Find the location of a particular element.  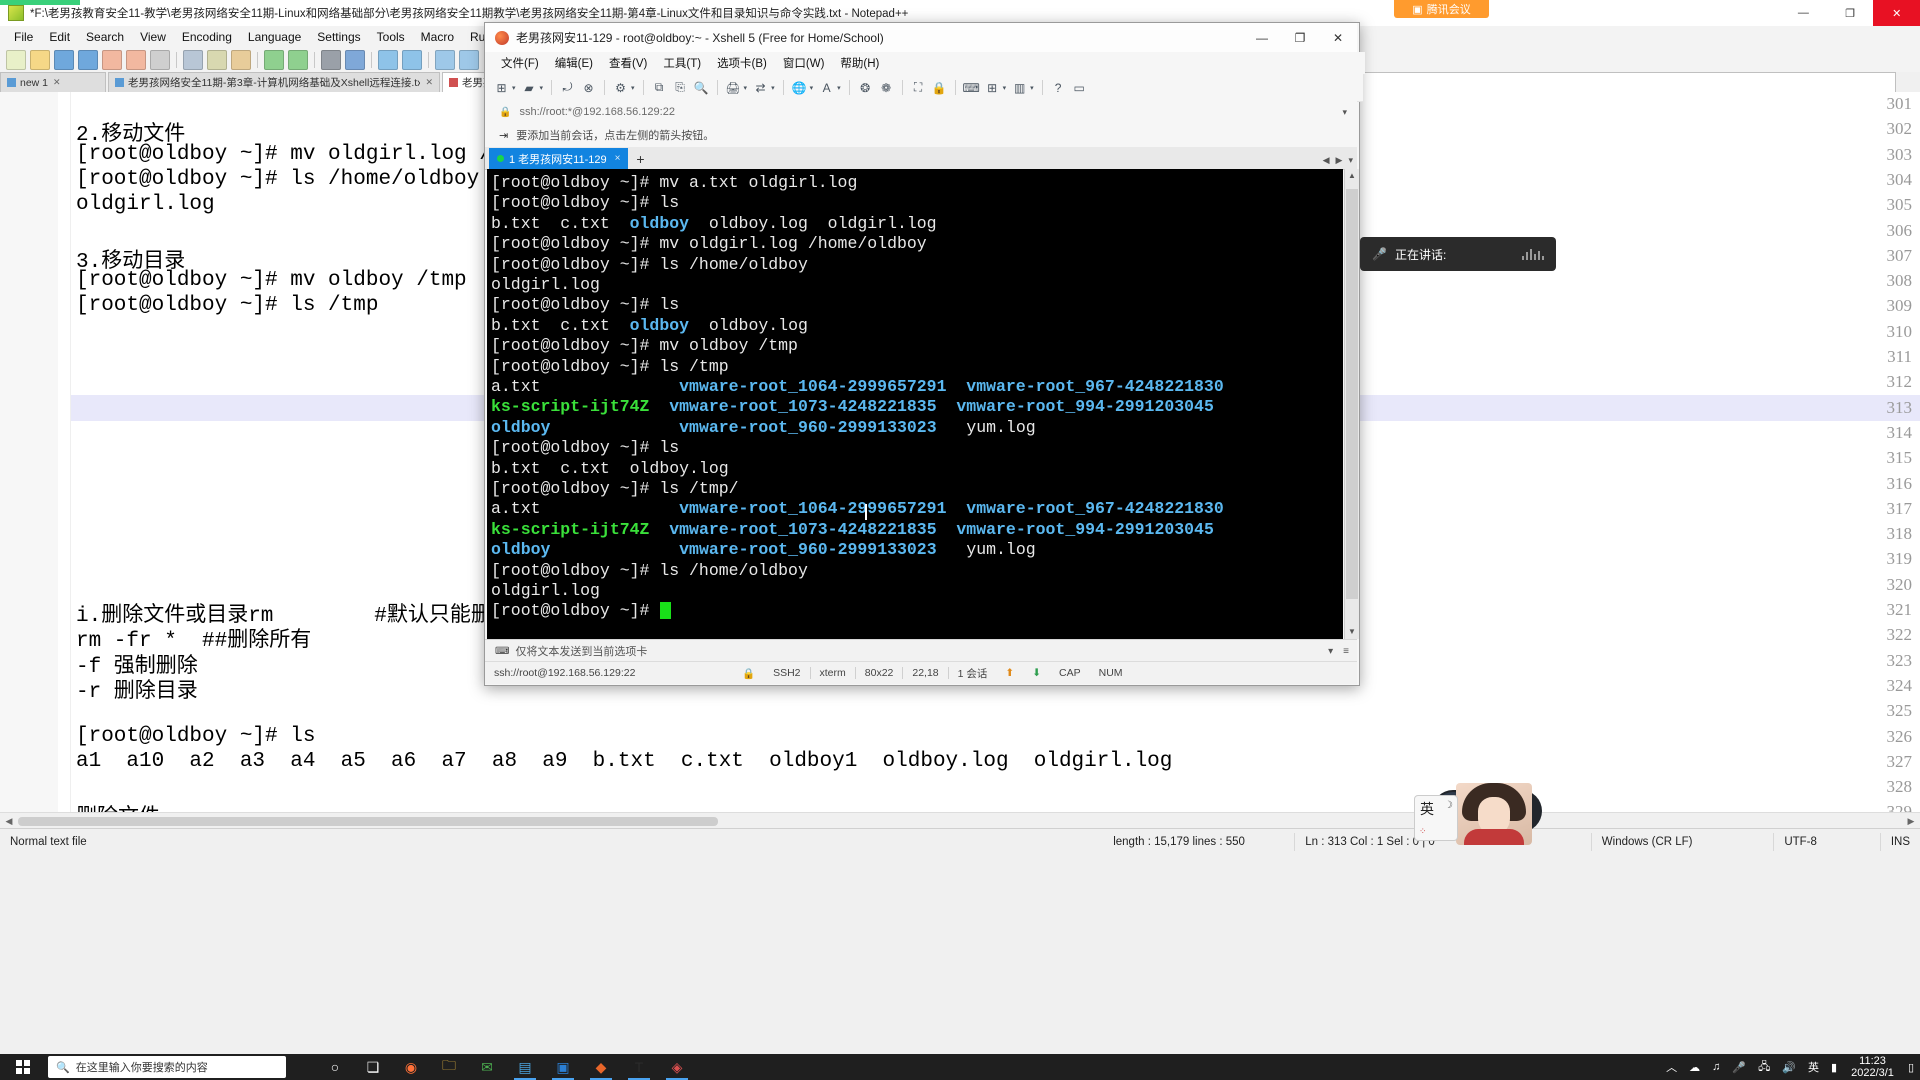

xshell-menu-tools: 工具(T) is located at coordinates (682, 63).